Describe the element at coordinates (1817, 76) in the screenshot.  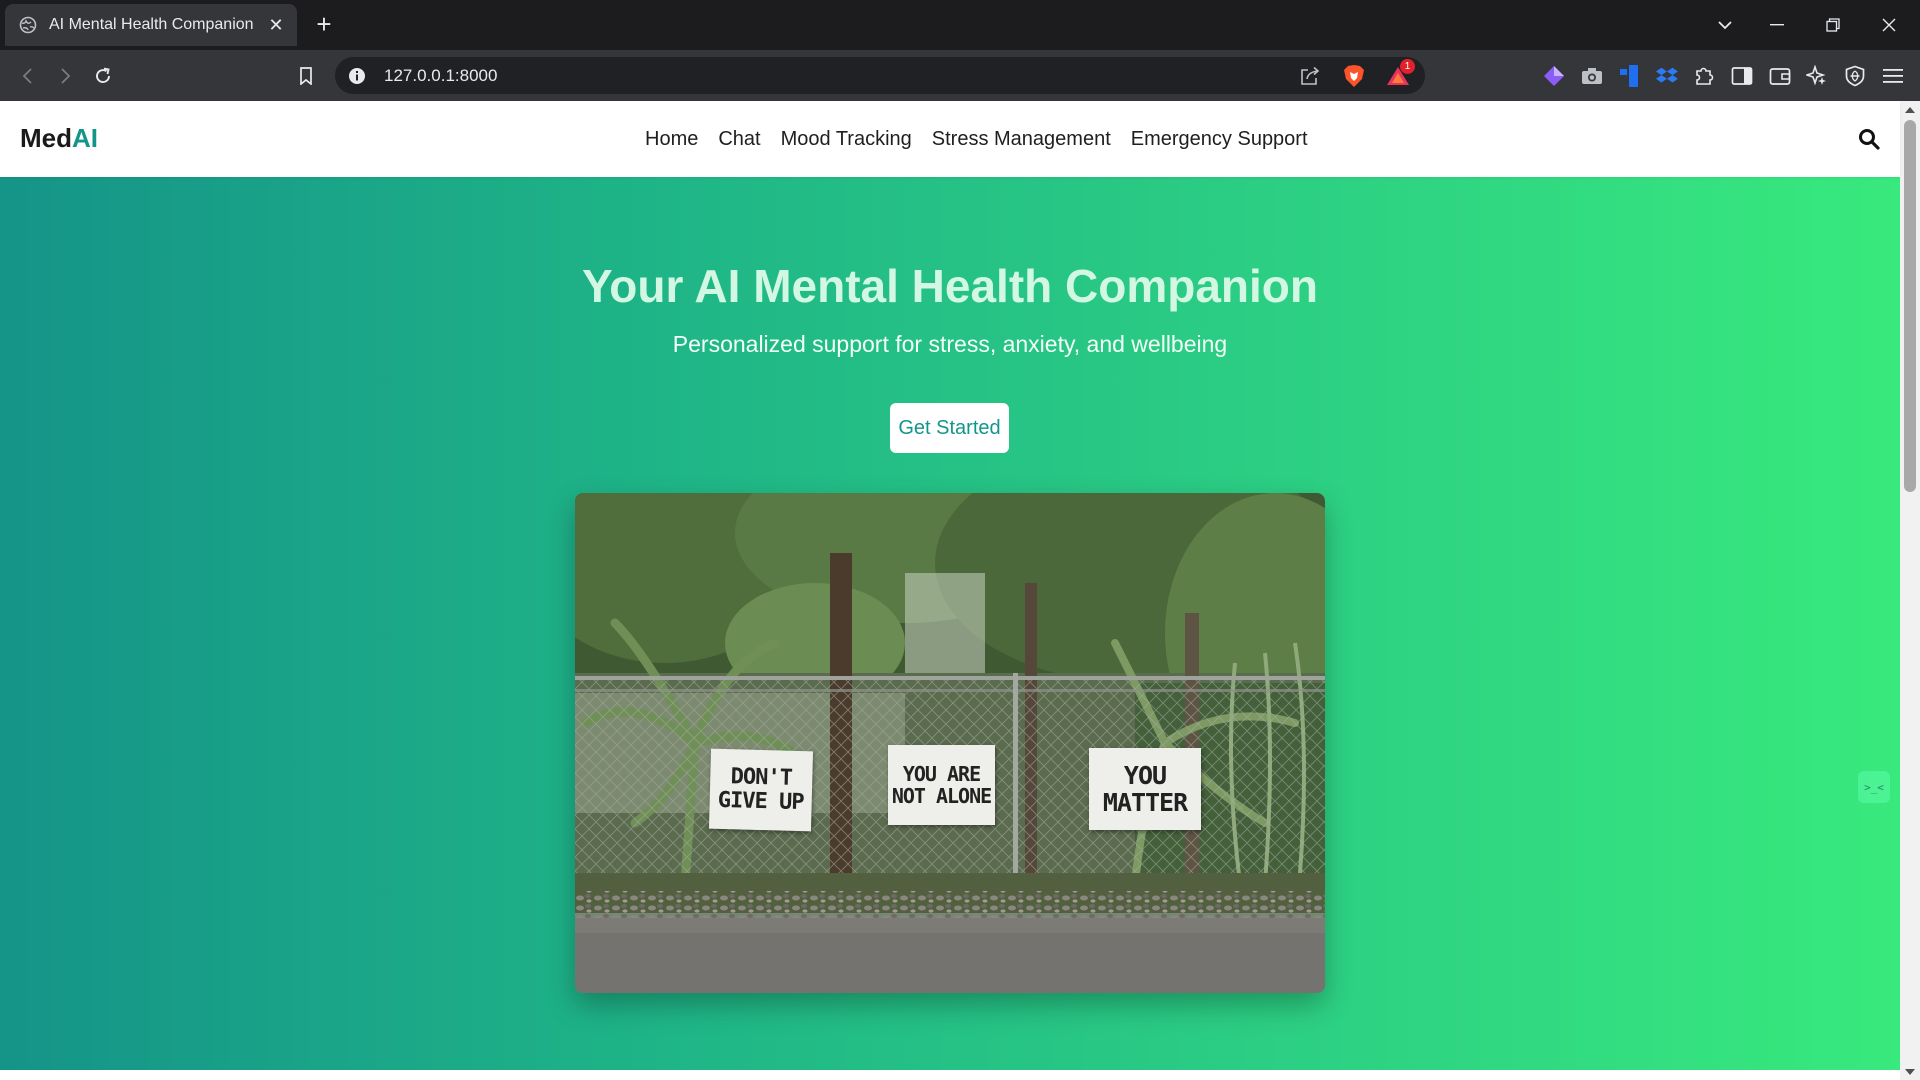
I see `leo-ai-icon` at that location.